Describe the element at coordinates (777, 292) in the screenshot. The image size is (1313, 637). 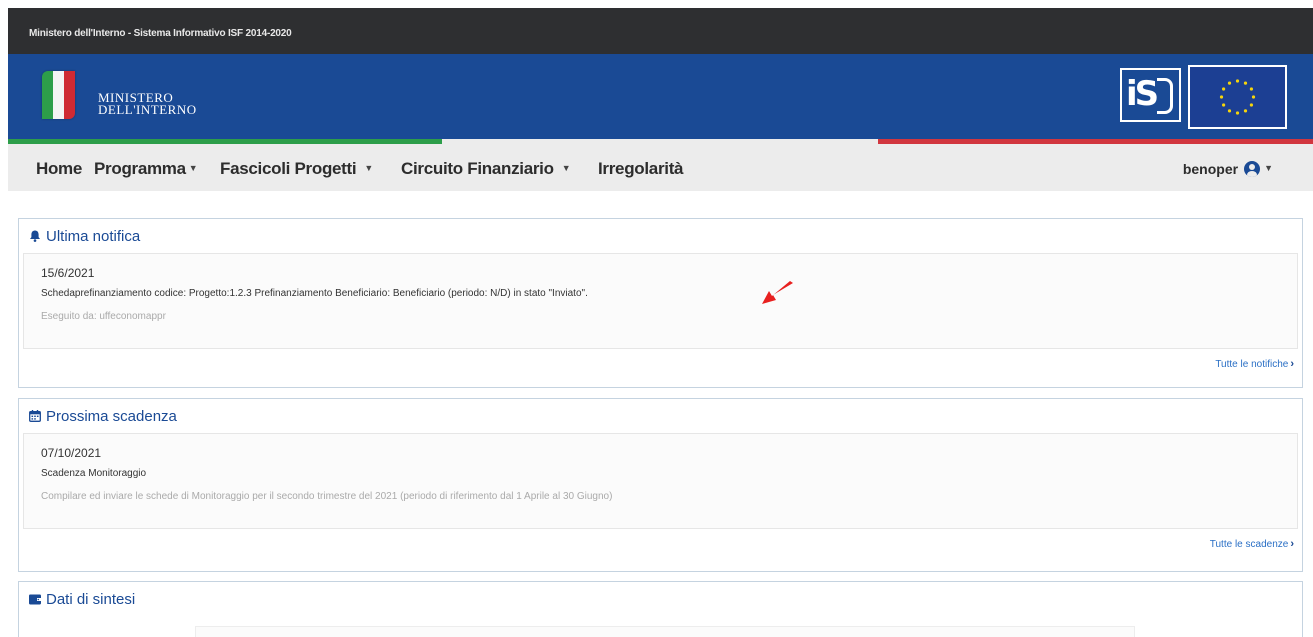
I see `red-arrow-icon` at that location.